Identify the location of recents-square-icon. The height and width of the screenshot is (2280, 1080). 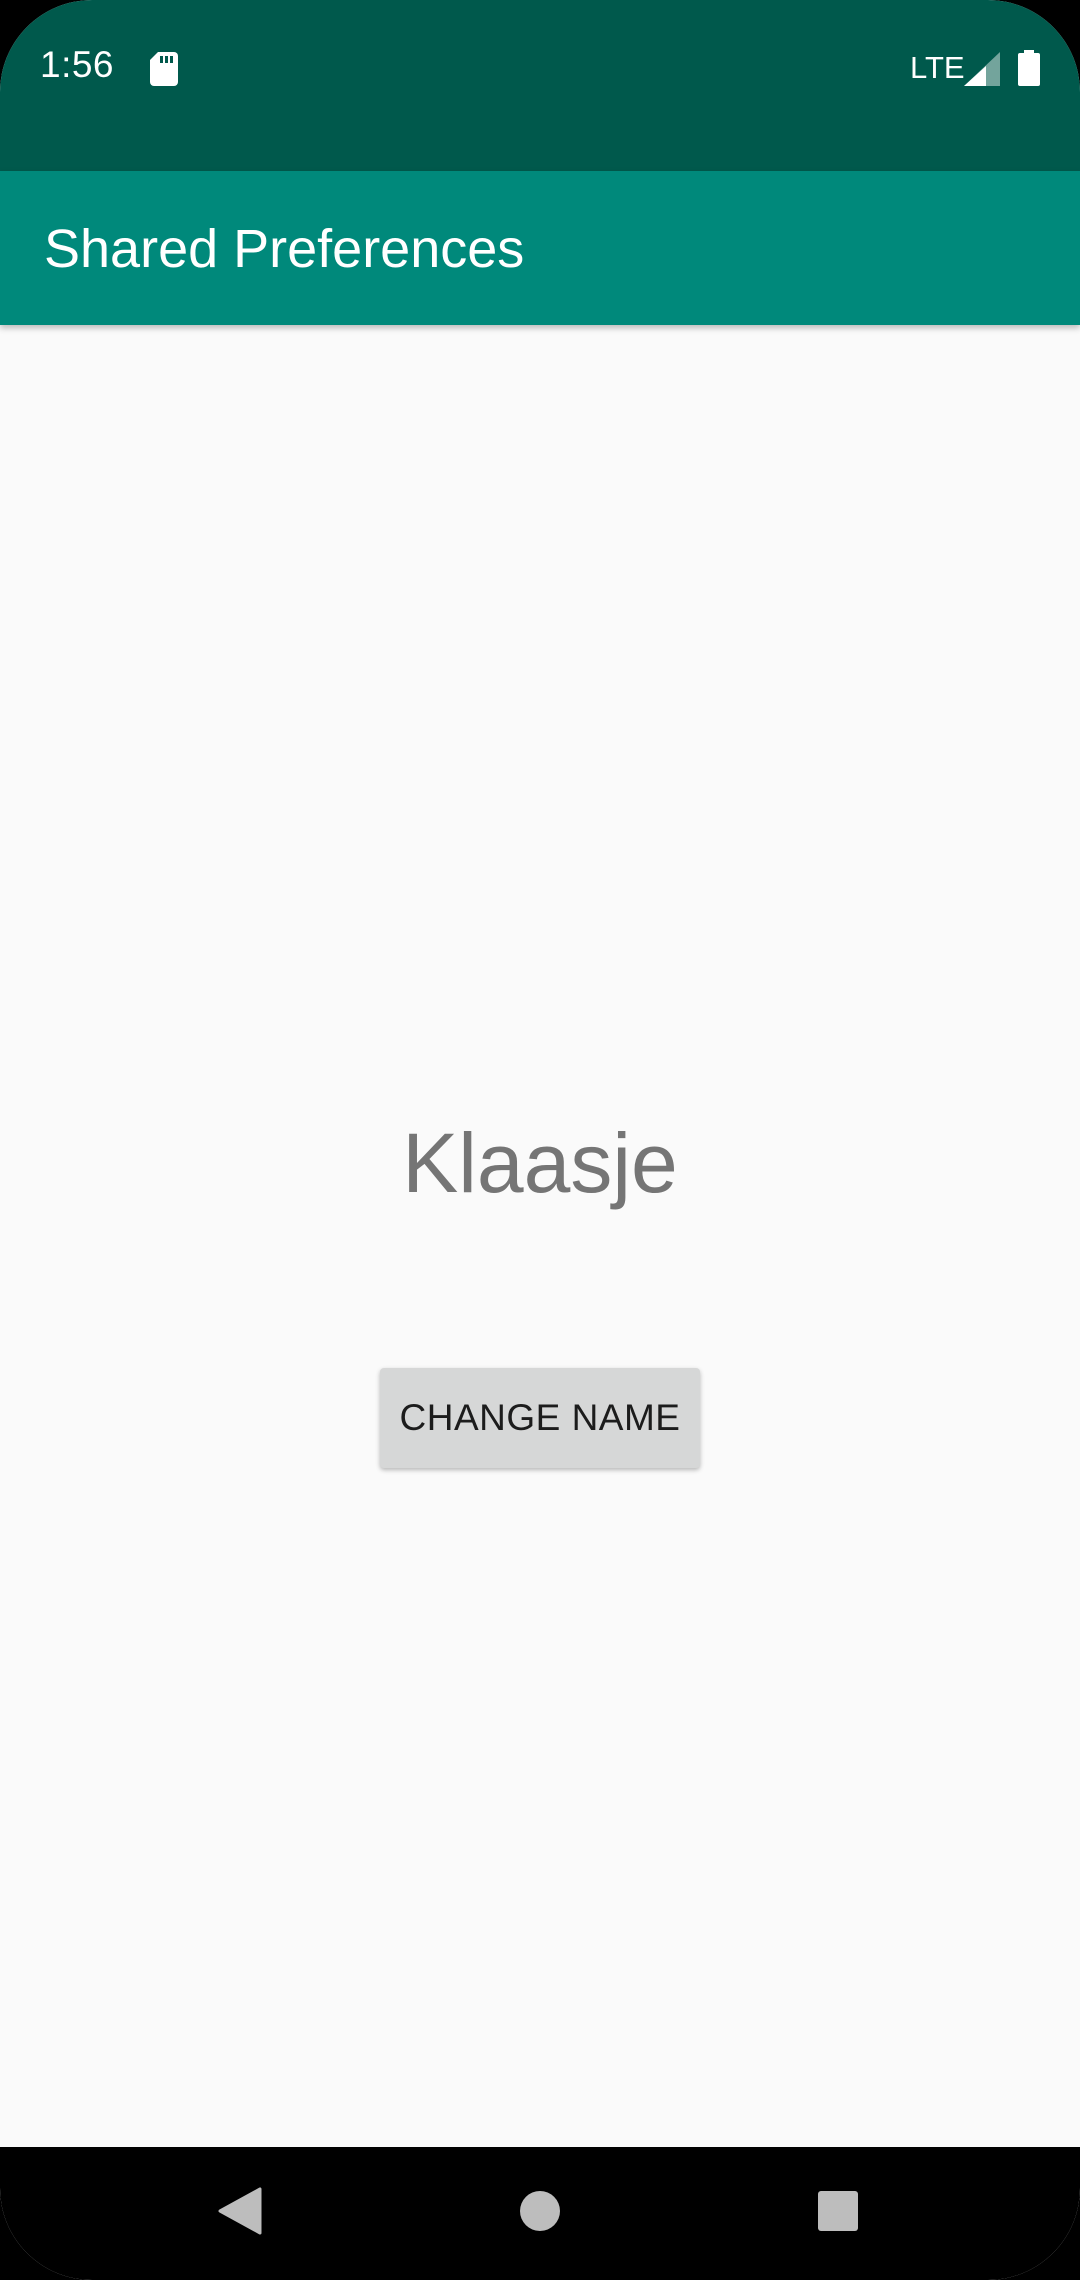
(838, 2213).